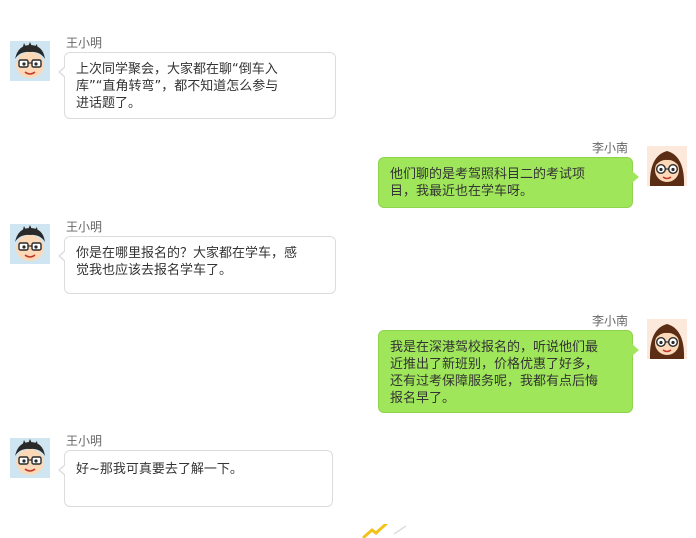 The width and height of the screenshot is (696, 538). Describe the element at coordinates (159, 469) in the screenshot. I see `message-line: 好~那我可真要去了解一下。` at that location.